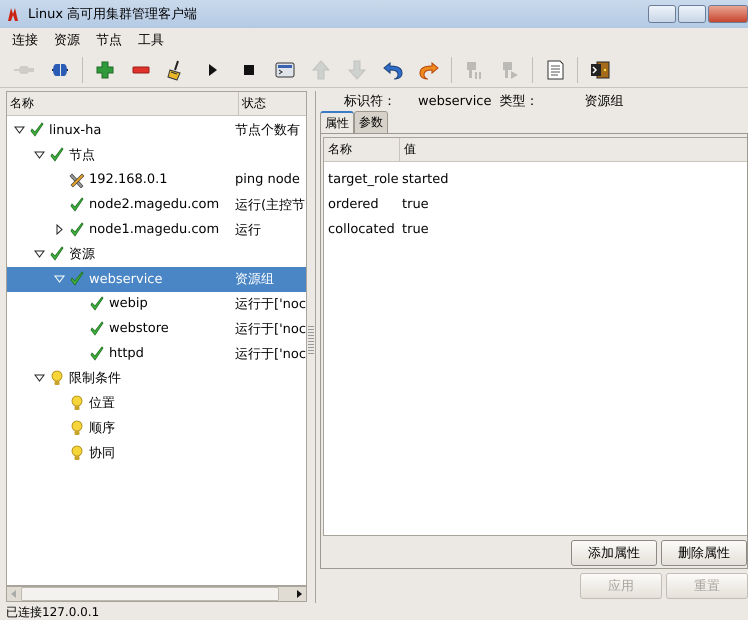 This screenshot has width=748, height=620. Describe the element at coordinates (455, 101) in the screenshot. I see `field-value: webservice` at that location.